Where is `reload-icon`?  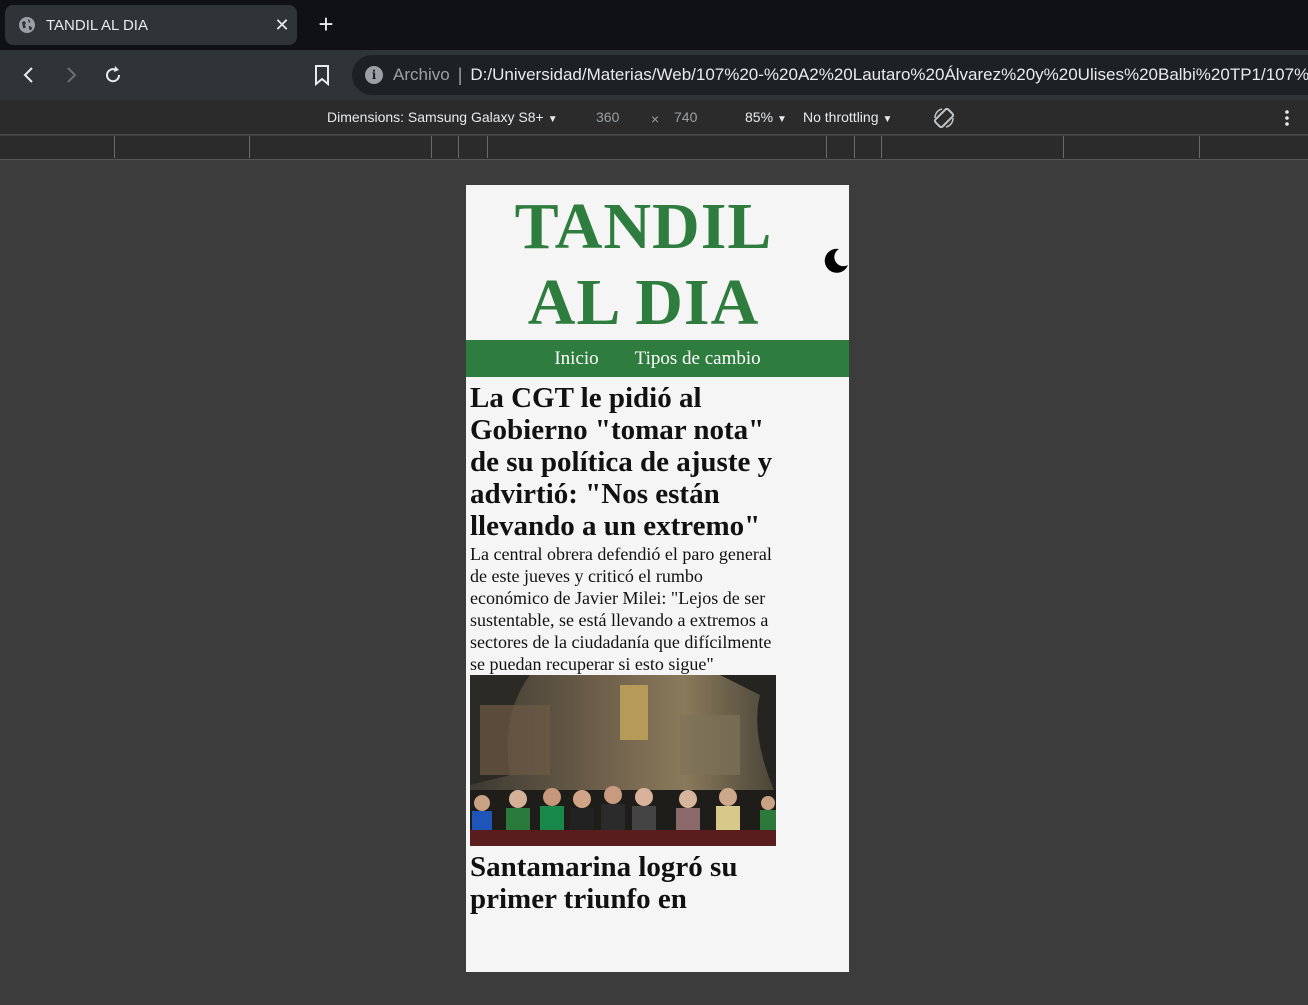
reload-icon is located at coordinates (113, 74).